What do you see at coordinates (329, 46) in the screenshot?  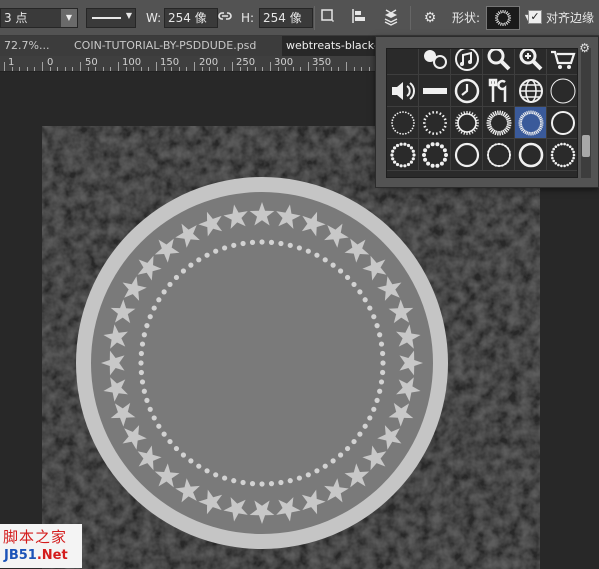 I see `tab-document-3: webtreats-black-` at bounding box center [329, 46].